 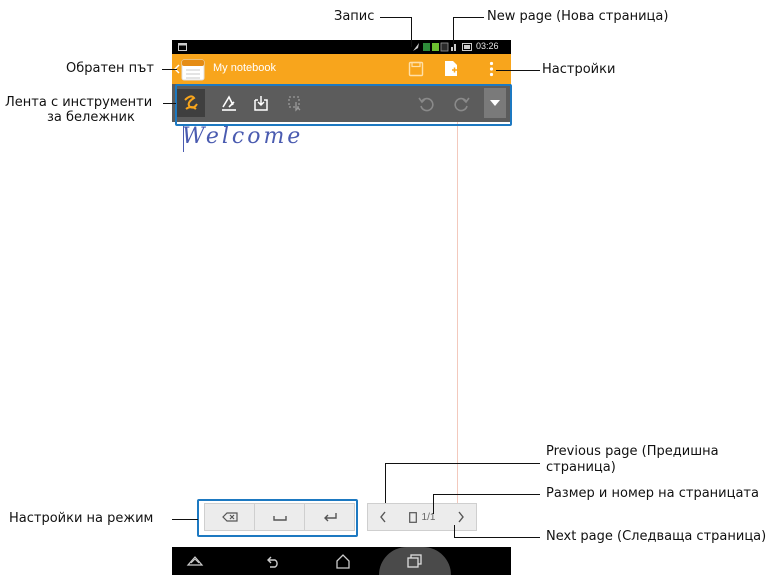 What do you see at coordinates (453, 32) in the screenshot?
I see `new-page-leader-v` at bounding box center [453, 32].